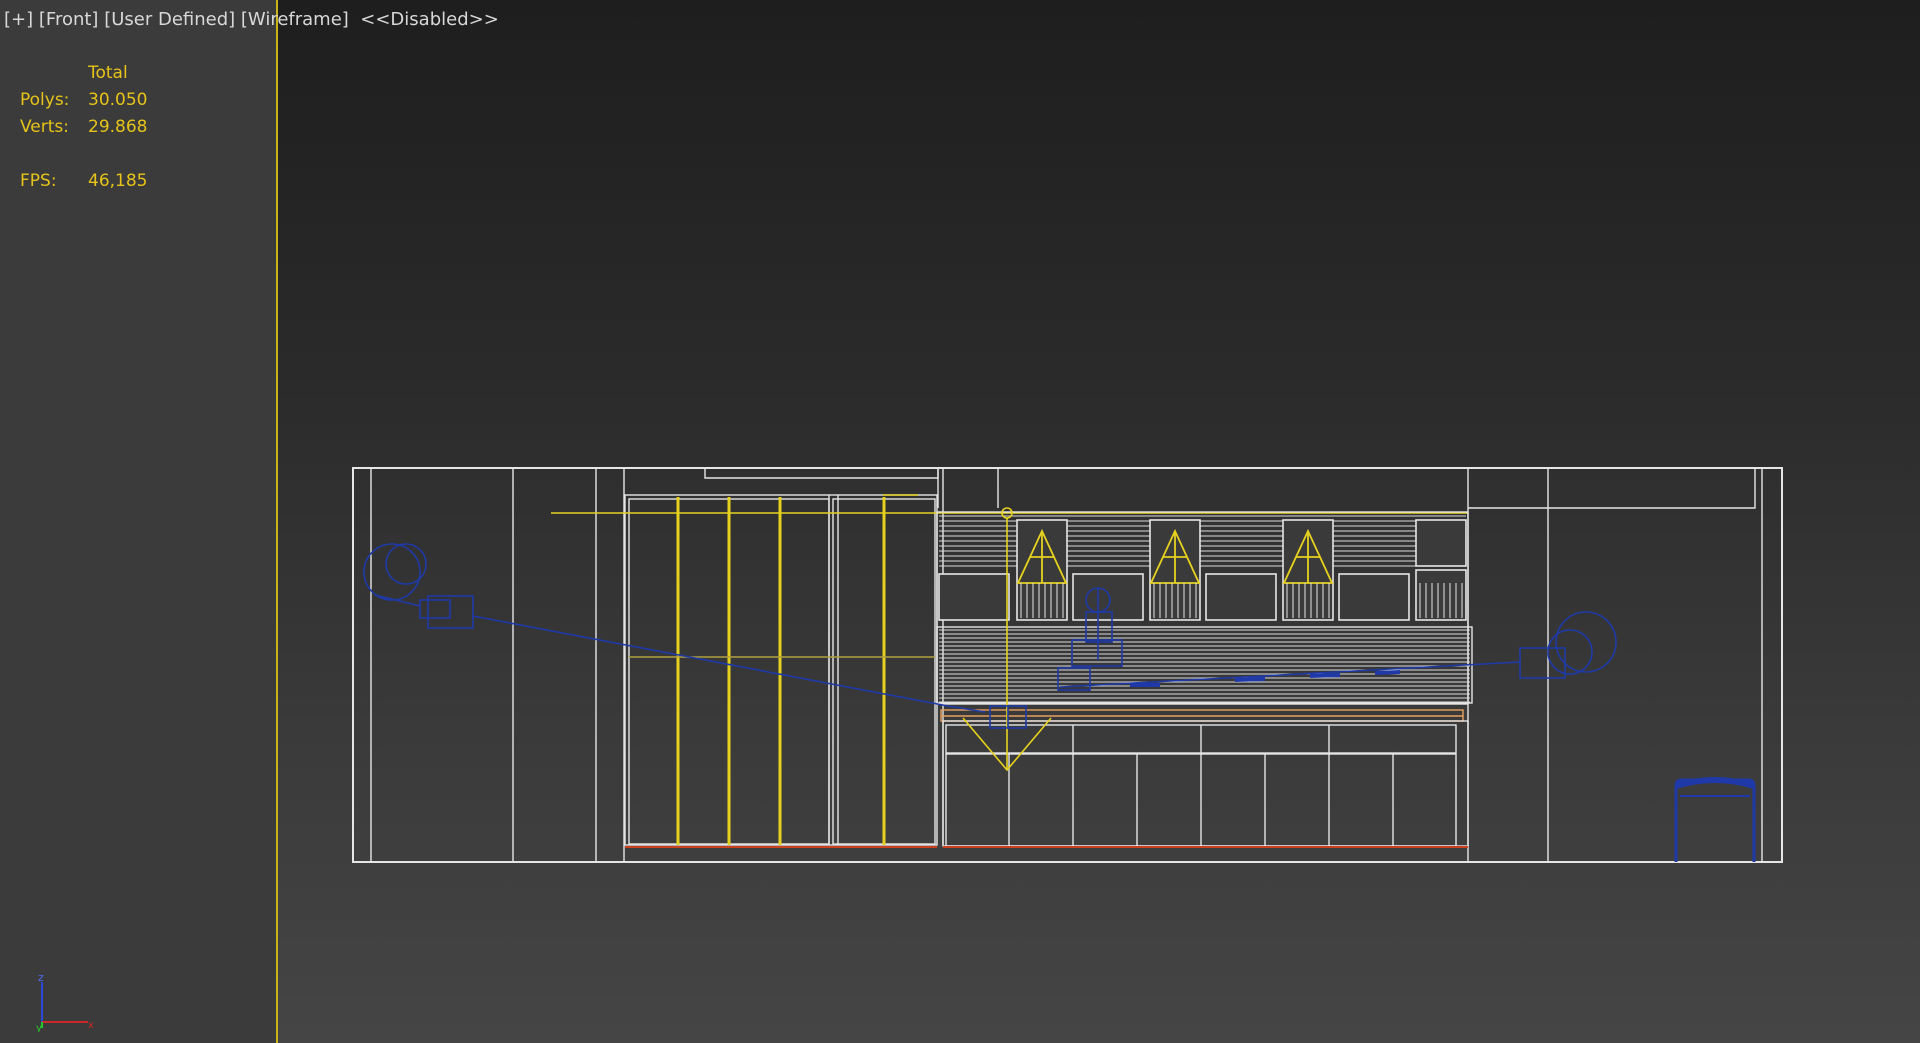 The height and width of the screenshot is (1043, 1920). Describe the element at coordinates (169, 19) in the screenshot. I see `viewport-user-defined-menu: [User Defined]` at that location.